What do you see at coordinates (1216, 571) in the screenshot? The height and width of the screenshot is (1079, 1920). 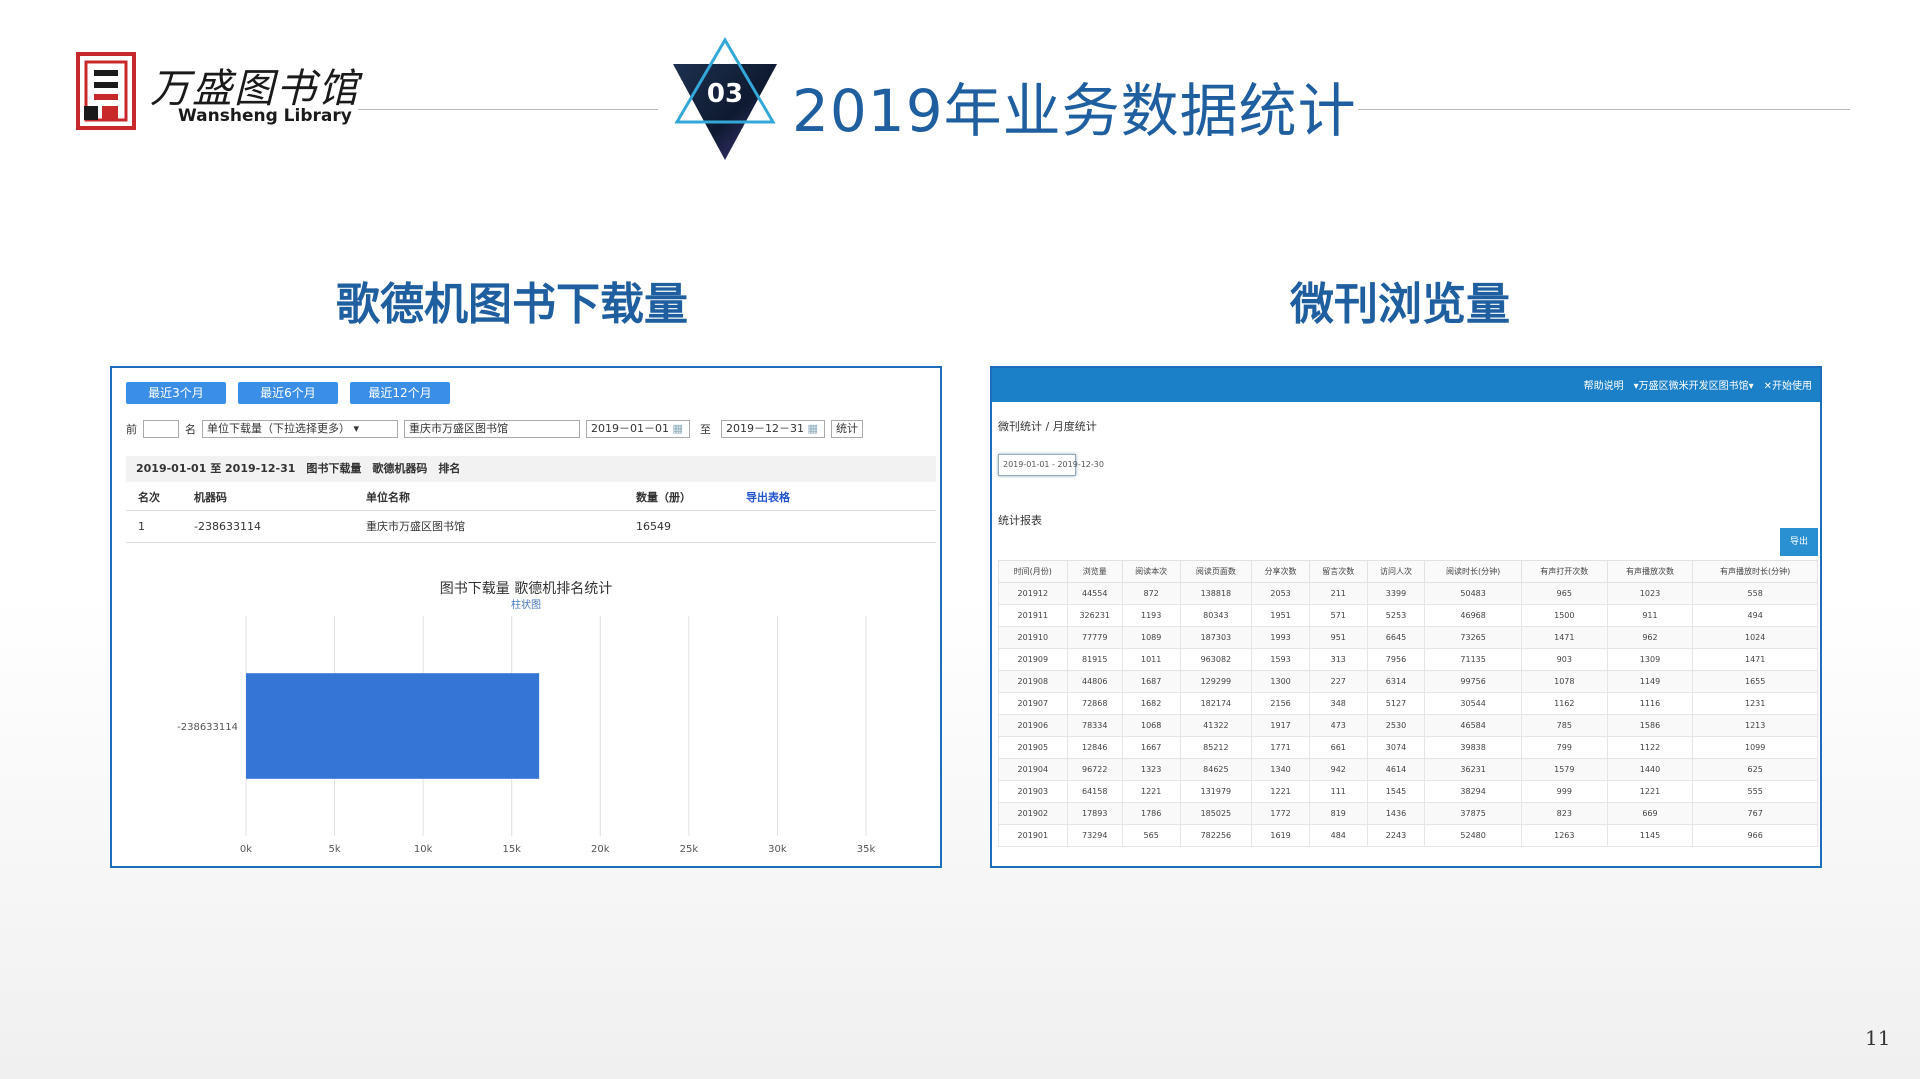 I see `column-header: 阅读页面数` at bounding box center [1216, 571].